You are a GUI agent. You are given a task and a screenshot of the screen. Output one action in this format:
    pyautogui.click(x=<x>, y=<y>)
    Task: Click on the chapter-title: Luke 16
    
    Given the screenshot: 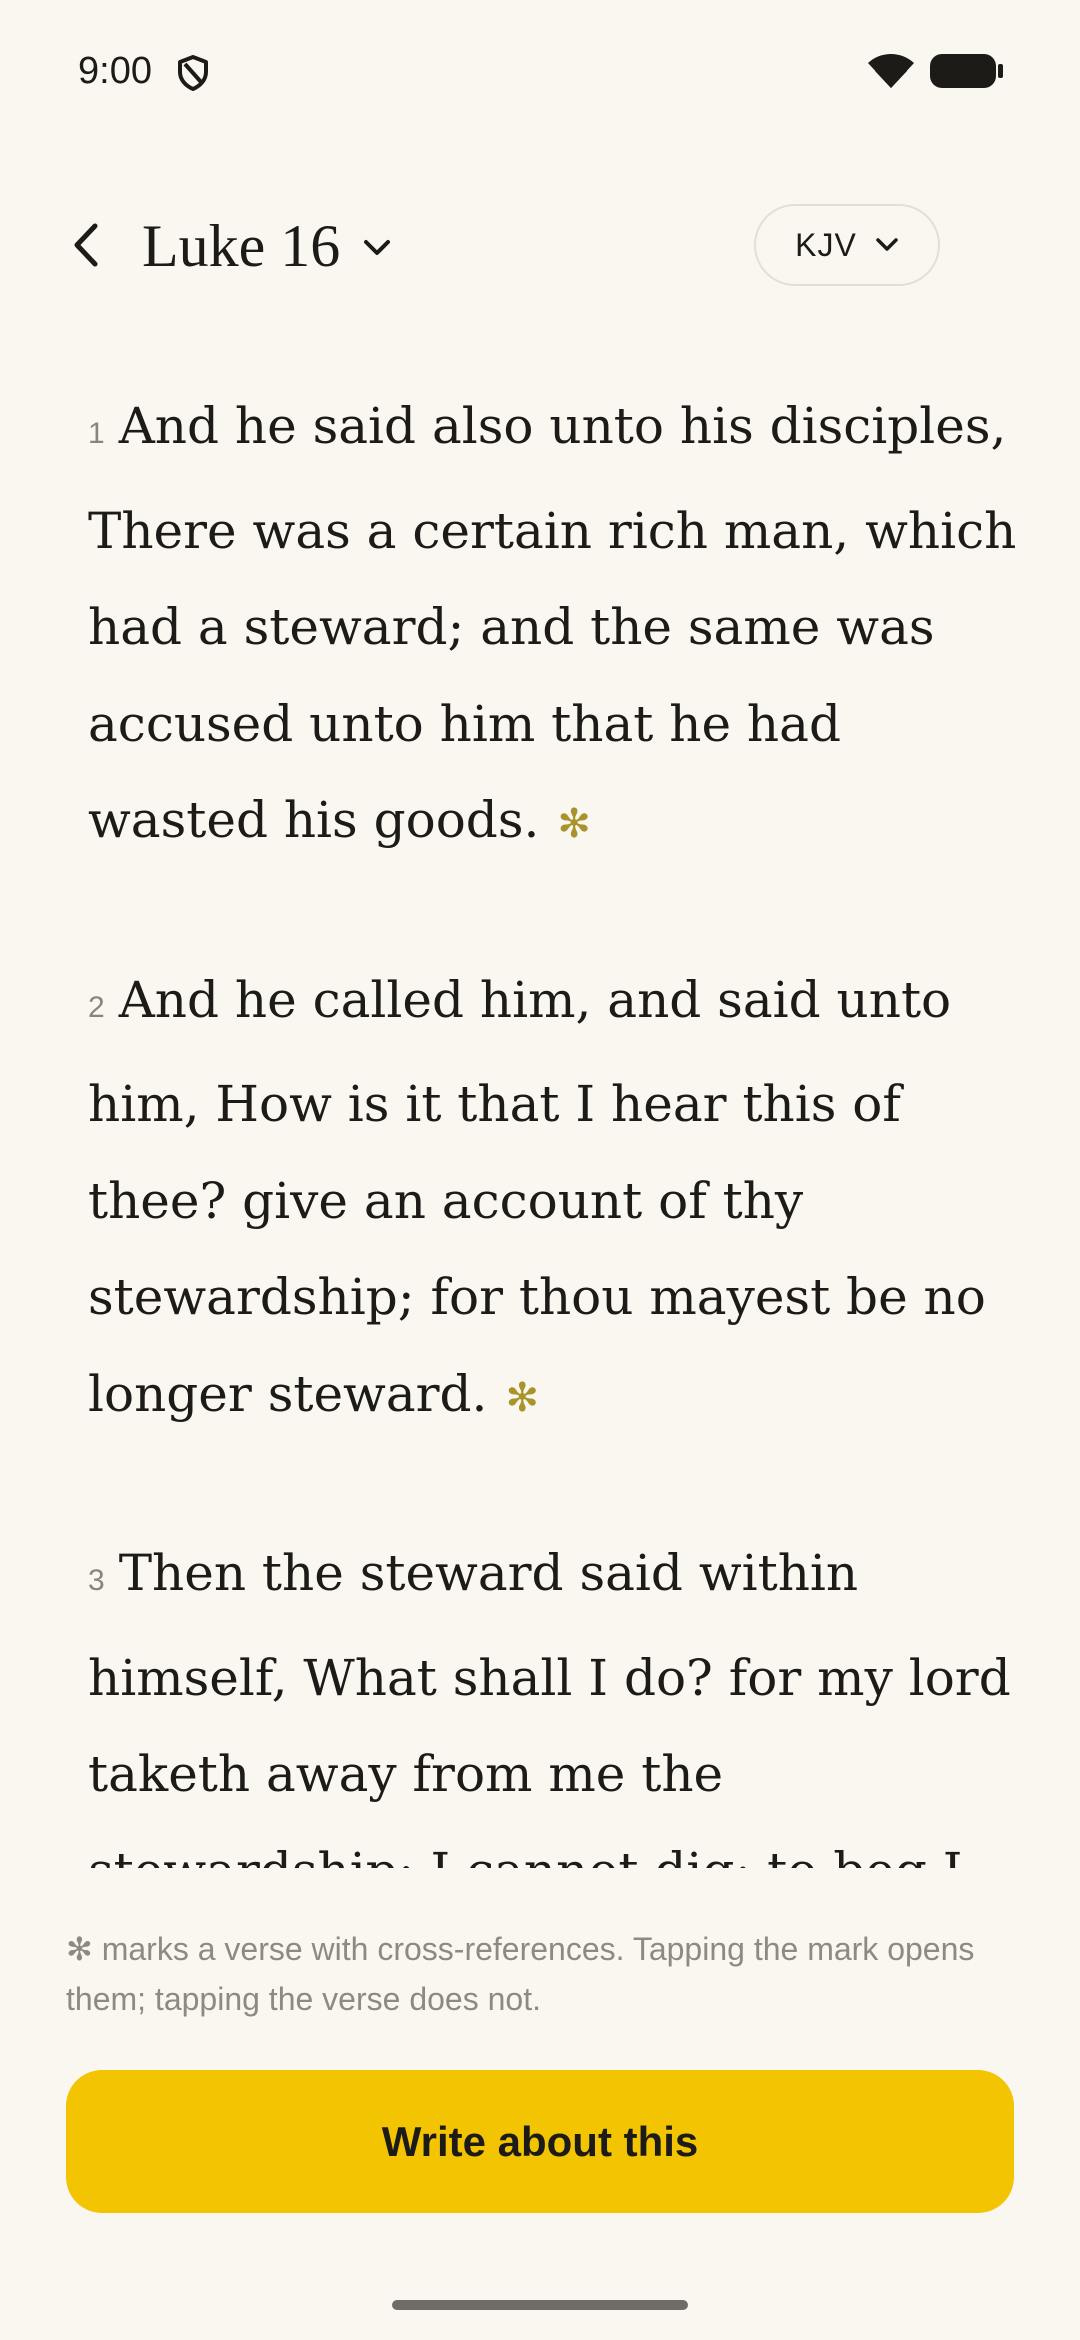 What is the action you would take?
    pyautogui.click(x=241, y=246)
    